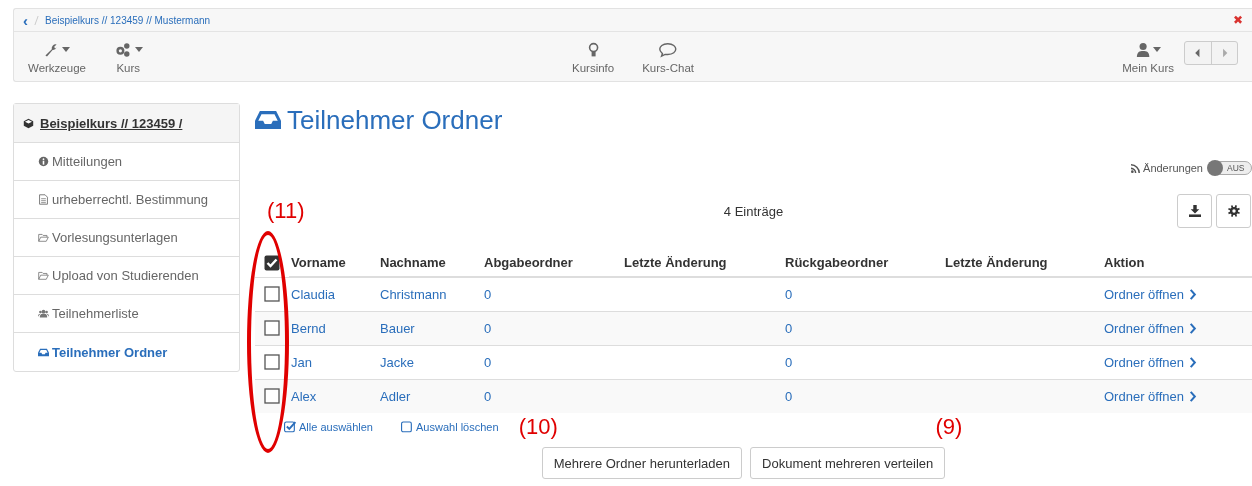 The height and width of the screenshot is (486, 1252). What do you see at coordinates (668, 68) in the screenshot?
I see `toolbar-label: Kurs-Chat` at bounding box center [668, 68].